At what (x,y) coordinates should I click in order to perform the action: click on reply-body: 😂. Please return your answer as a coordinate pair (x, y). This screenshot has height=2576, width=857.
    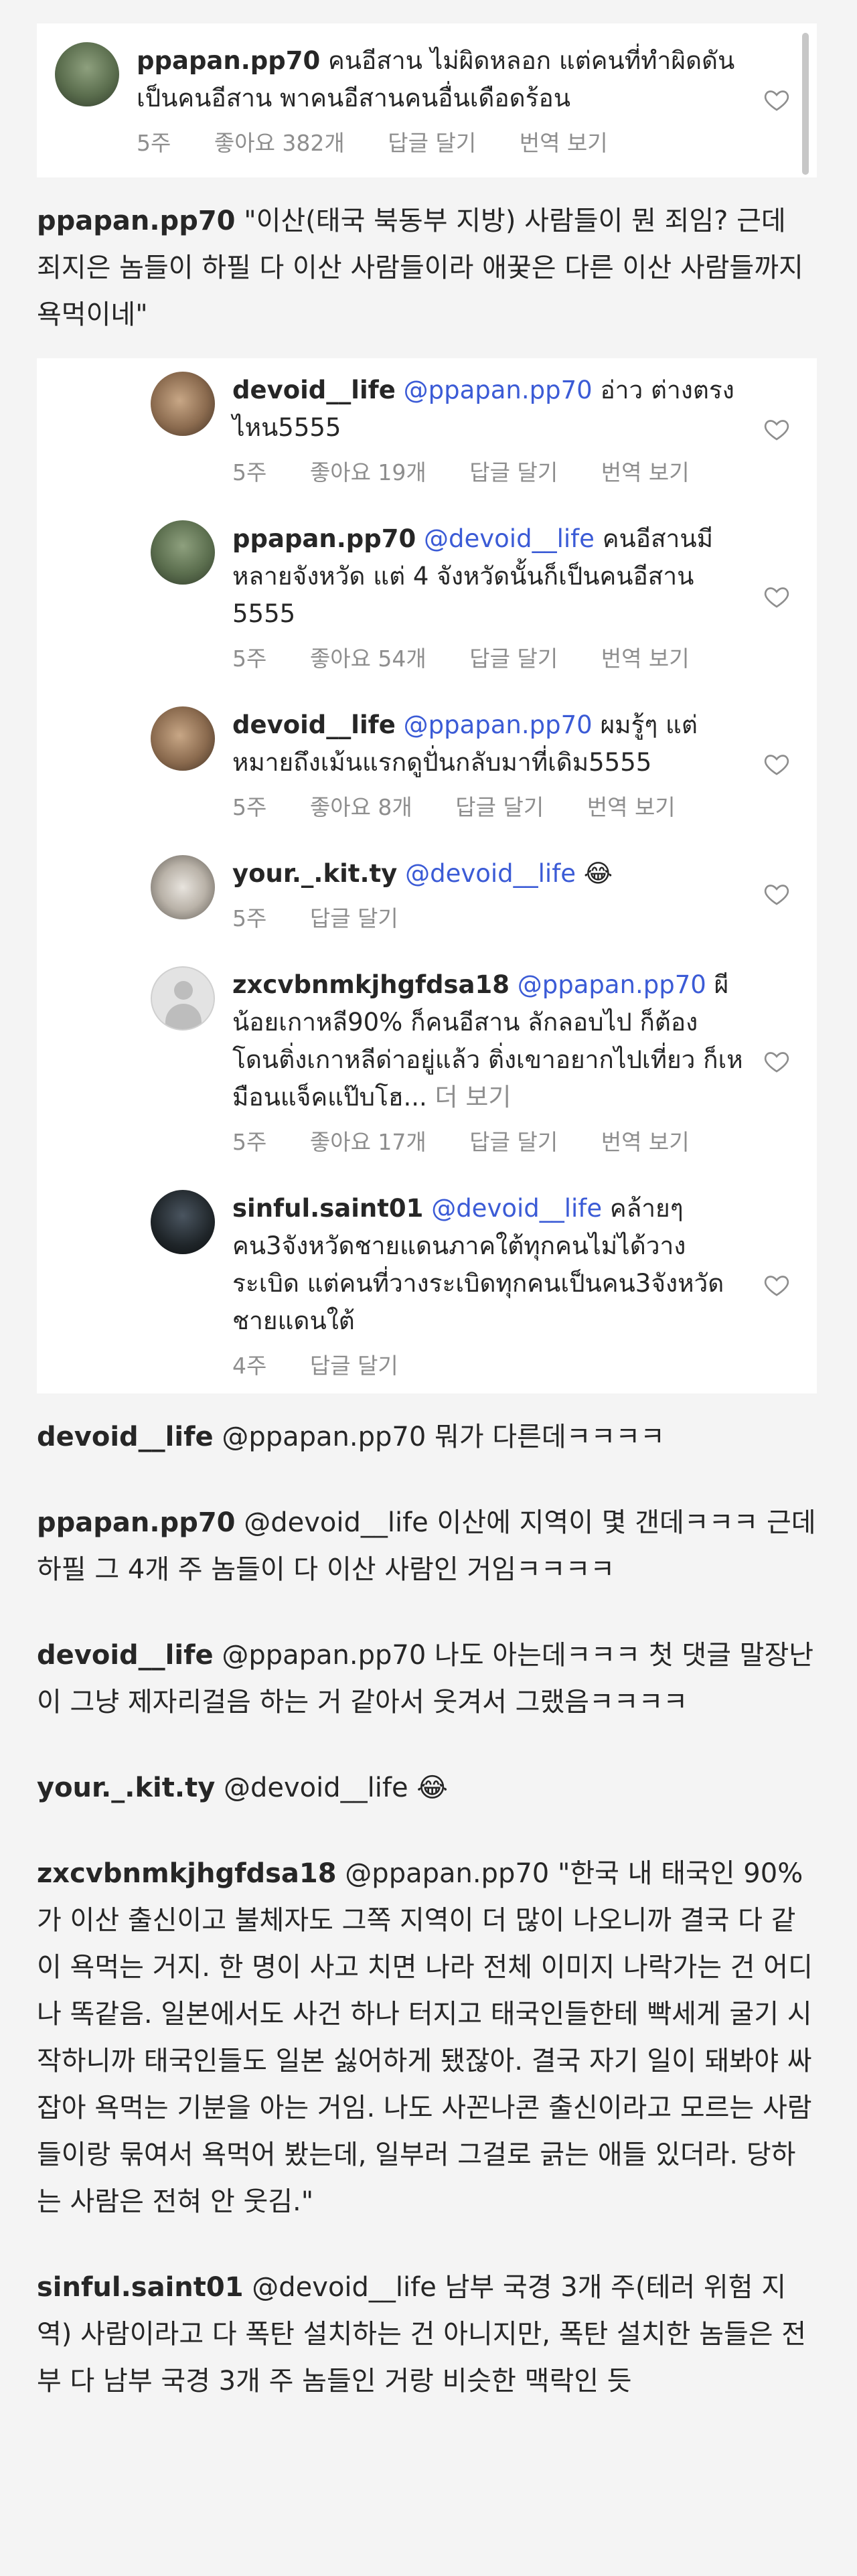
    Looking at the image, I should click on (598, 874).